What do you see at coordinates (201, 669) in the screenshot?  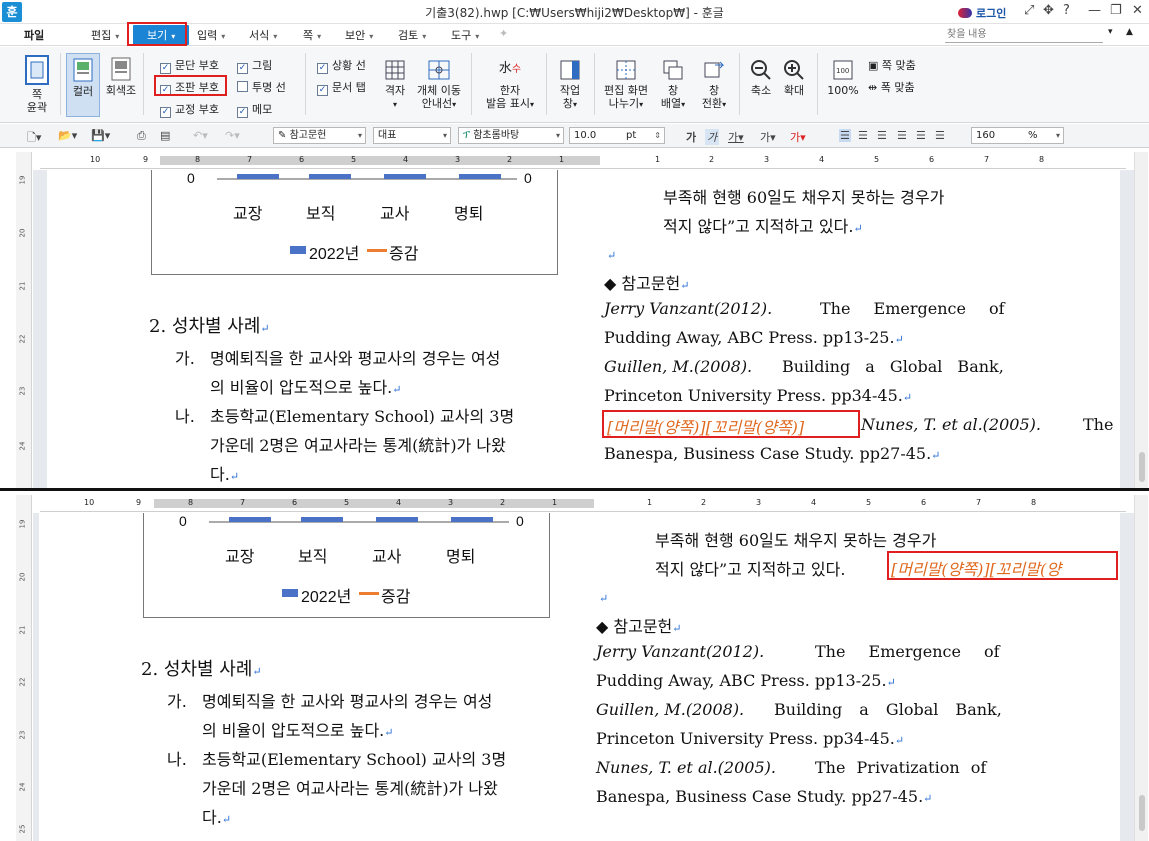 I see `section-heading: 2. 성차별 사례↵` at bounding box center [201, 669].